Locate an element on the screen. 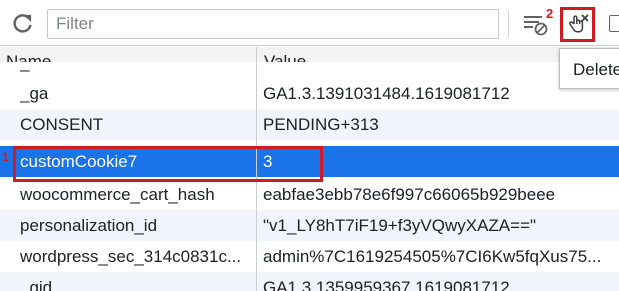 The height and width of the screenshot is (291, 619). refresh-icon is located at coordinates (23, 23).